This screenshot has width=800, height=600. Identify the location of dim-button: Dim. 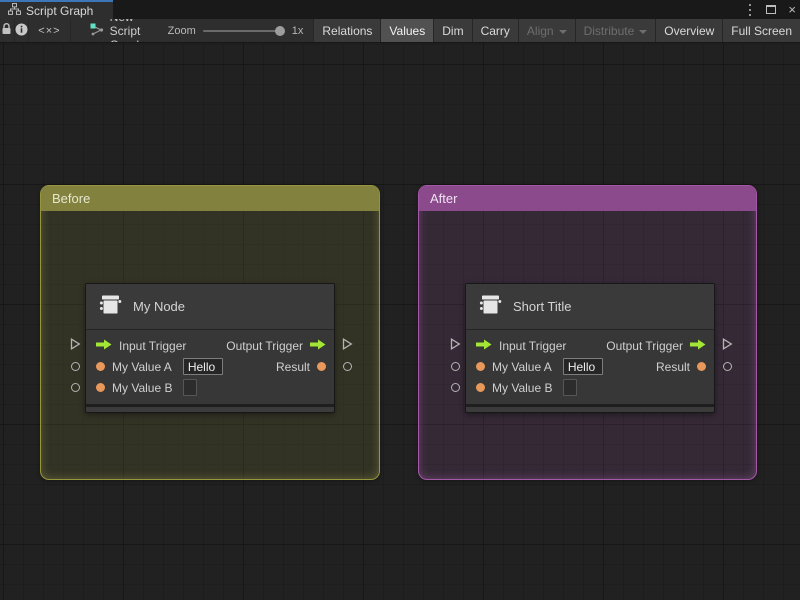
(452, 30).